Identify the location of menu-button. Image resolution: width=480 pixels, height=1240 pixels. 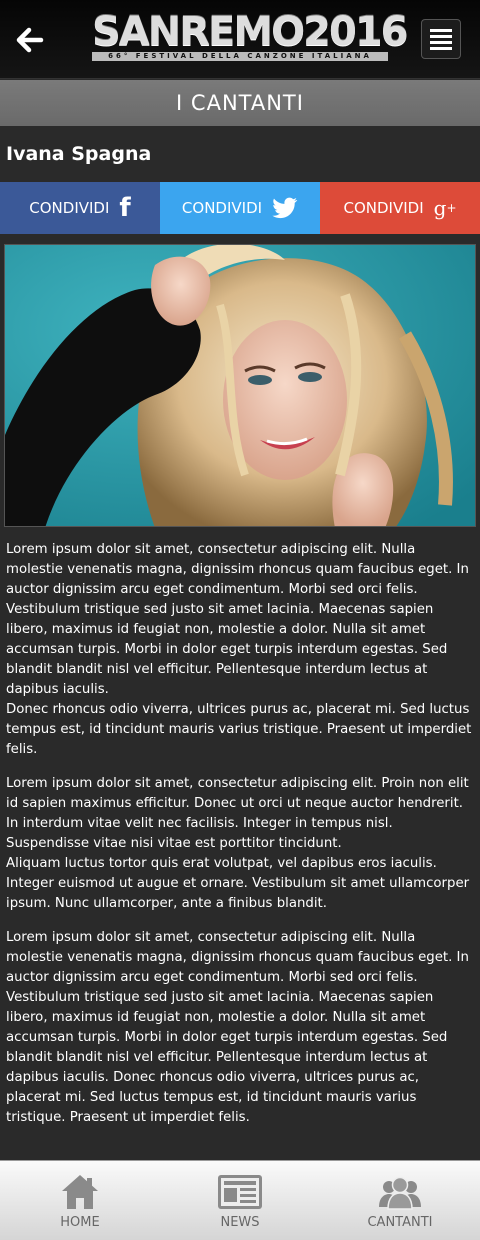
(441, 39).